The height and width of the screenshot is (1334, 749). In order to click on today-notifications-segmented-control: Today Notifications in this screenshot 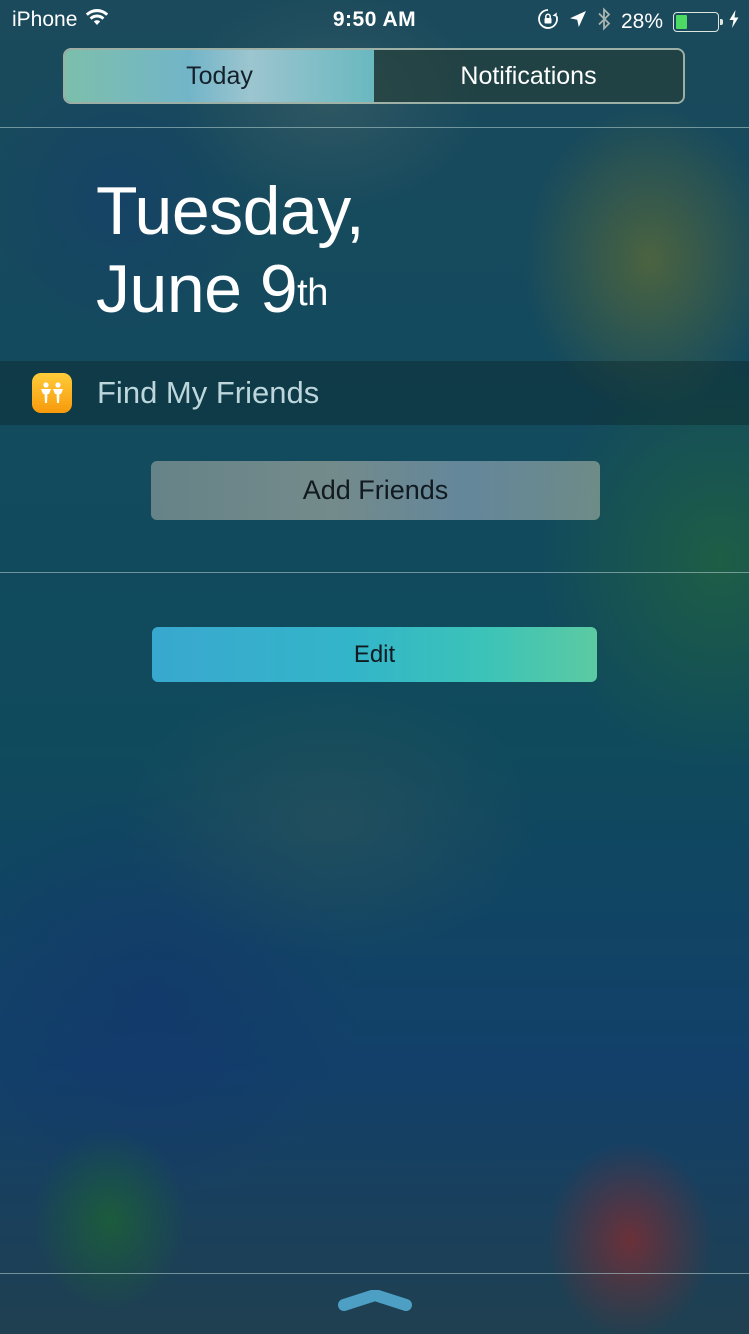, I will do `click(374, 76)`.